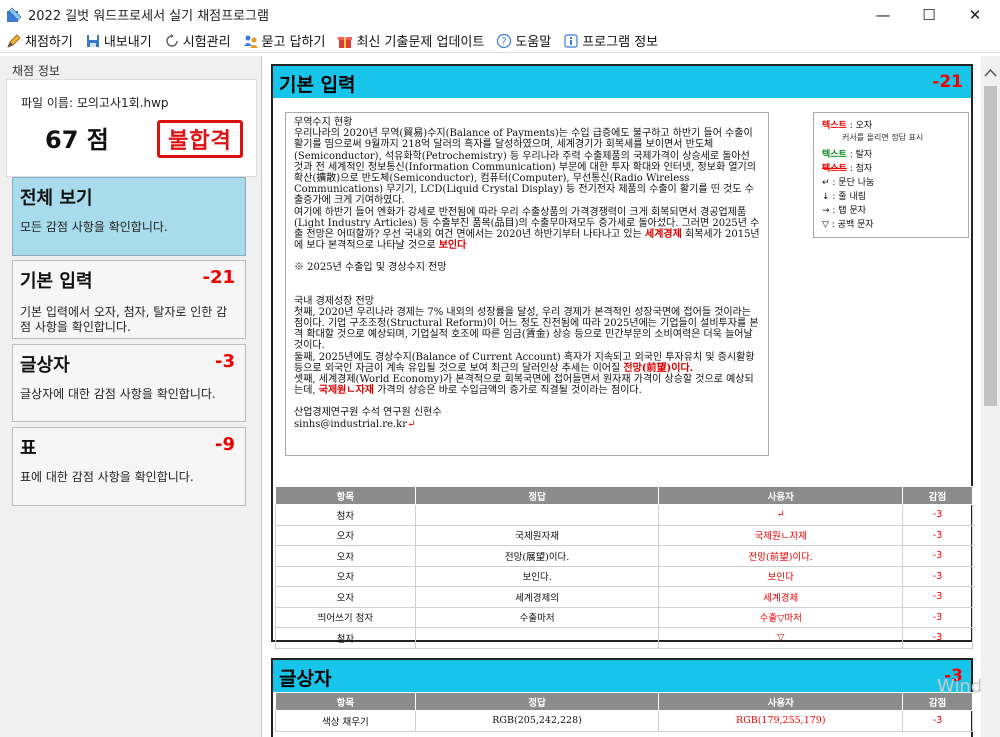  What do you see at coordinates (218, 277) in the screenshot?
I see `card-score: -21` at bounding box center [218, 277].